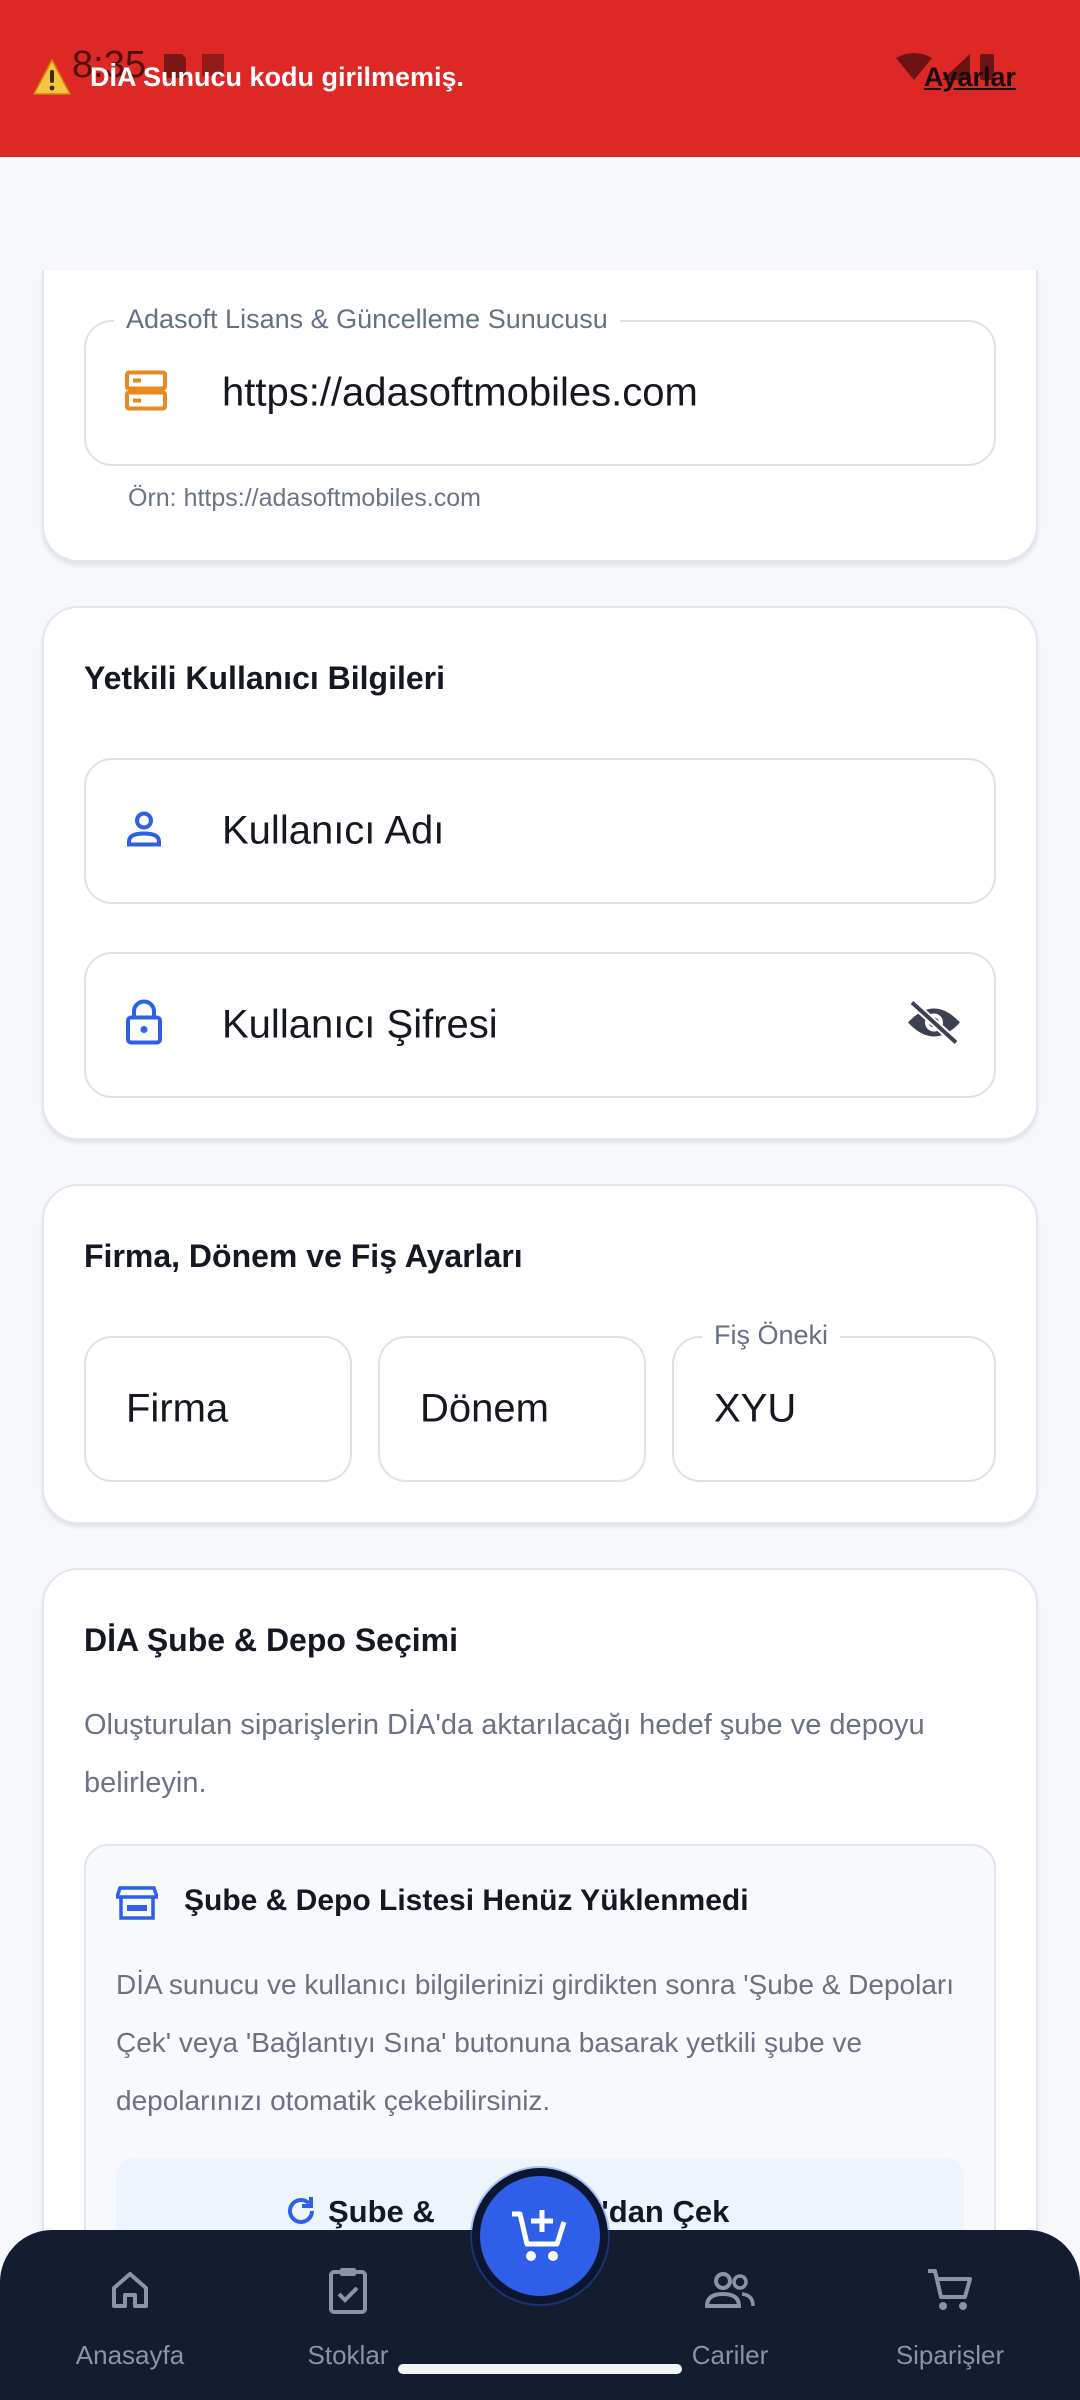 The width and height of the screenshot is (1080, 2400). Describe the element at coordinates (130, 2290) in the screenshot. I see `home-icon` at that location.